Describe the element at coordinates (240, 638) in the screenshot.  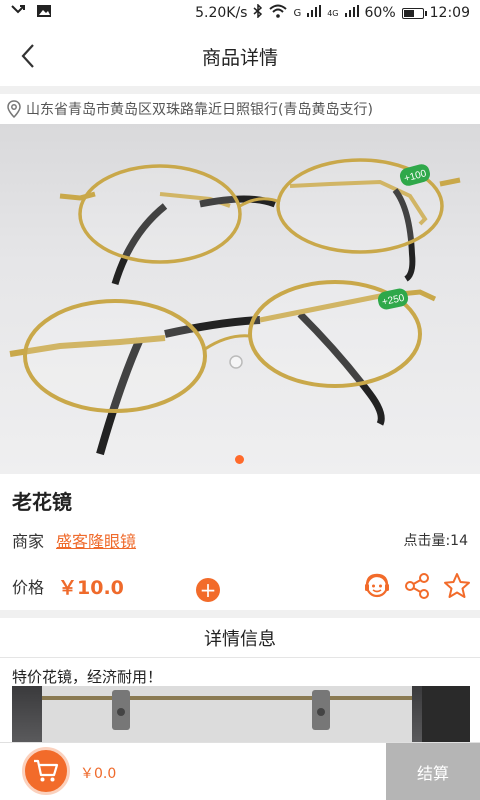
I see `detail-section-title: 详情信息` at that location.